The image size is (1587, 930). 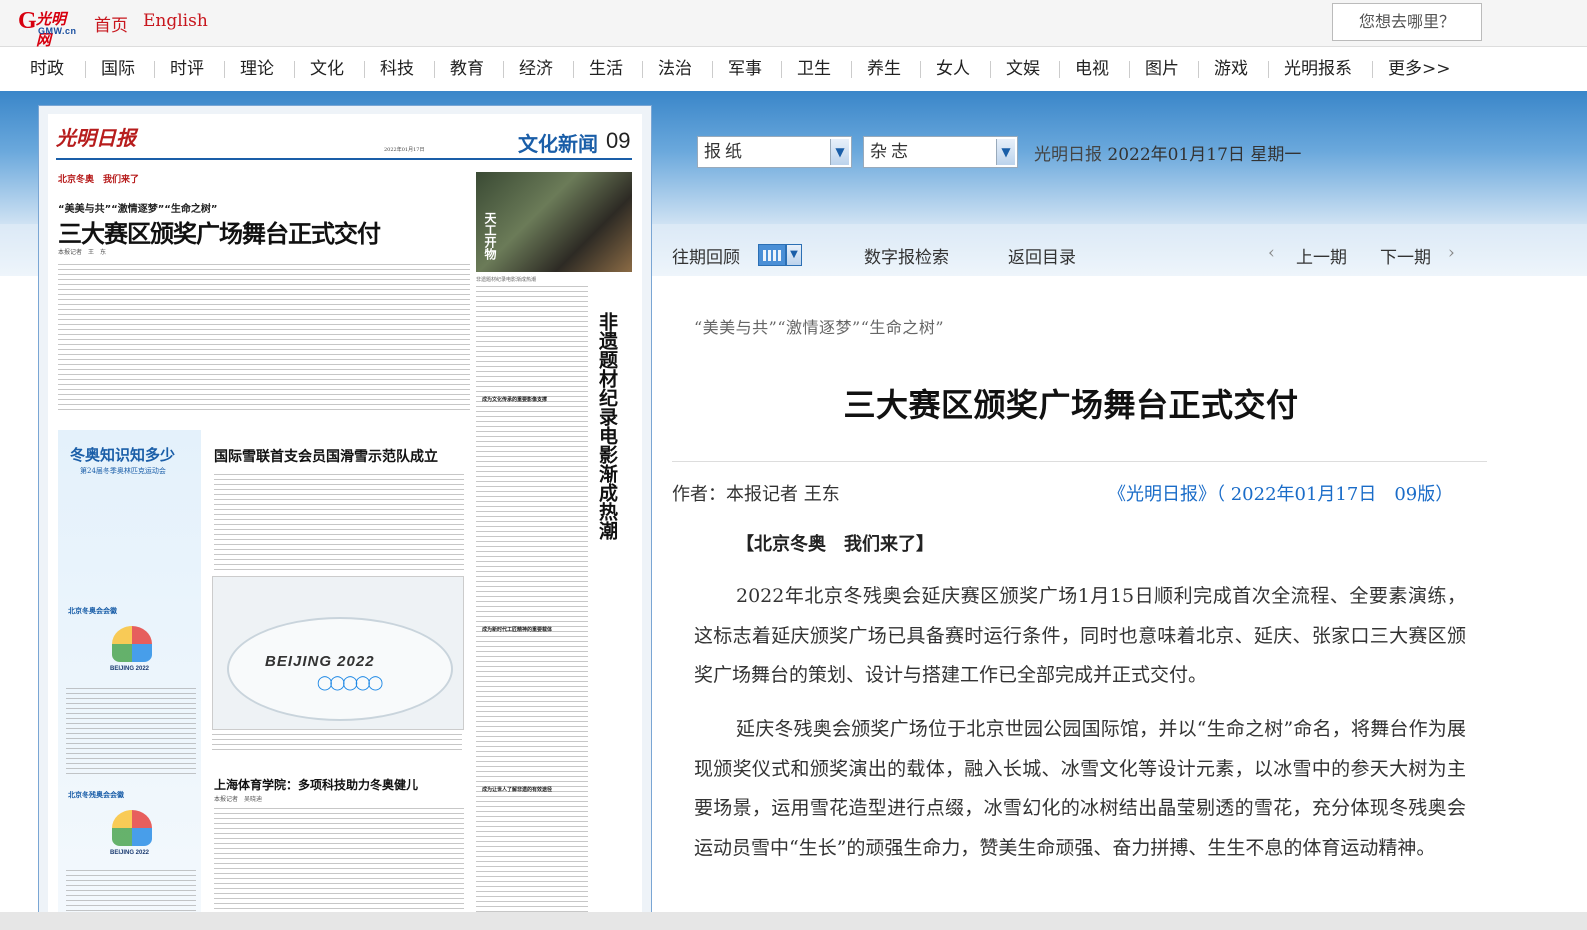 What do you see at coordinates (515, 400) in the screenshot?
I see `pp-section-a: 成为文化传承的重要影像支撑` at bounding box center [515, 400].